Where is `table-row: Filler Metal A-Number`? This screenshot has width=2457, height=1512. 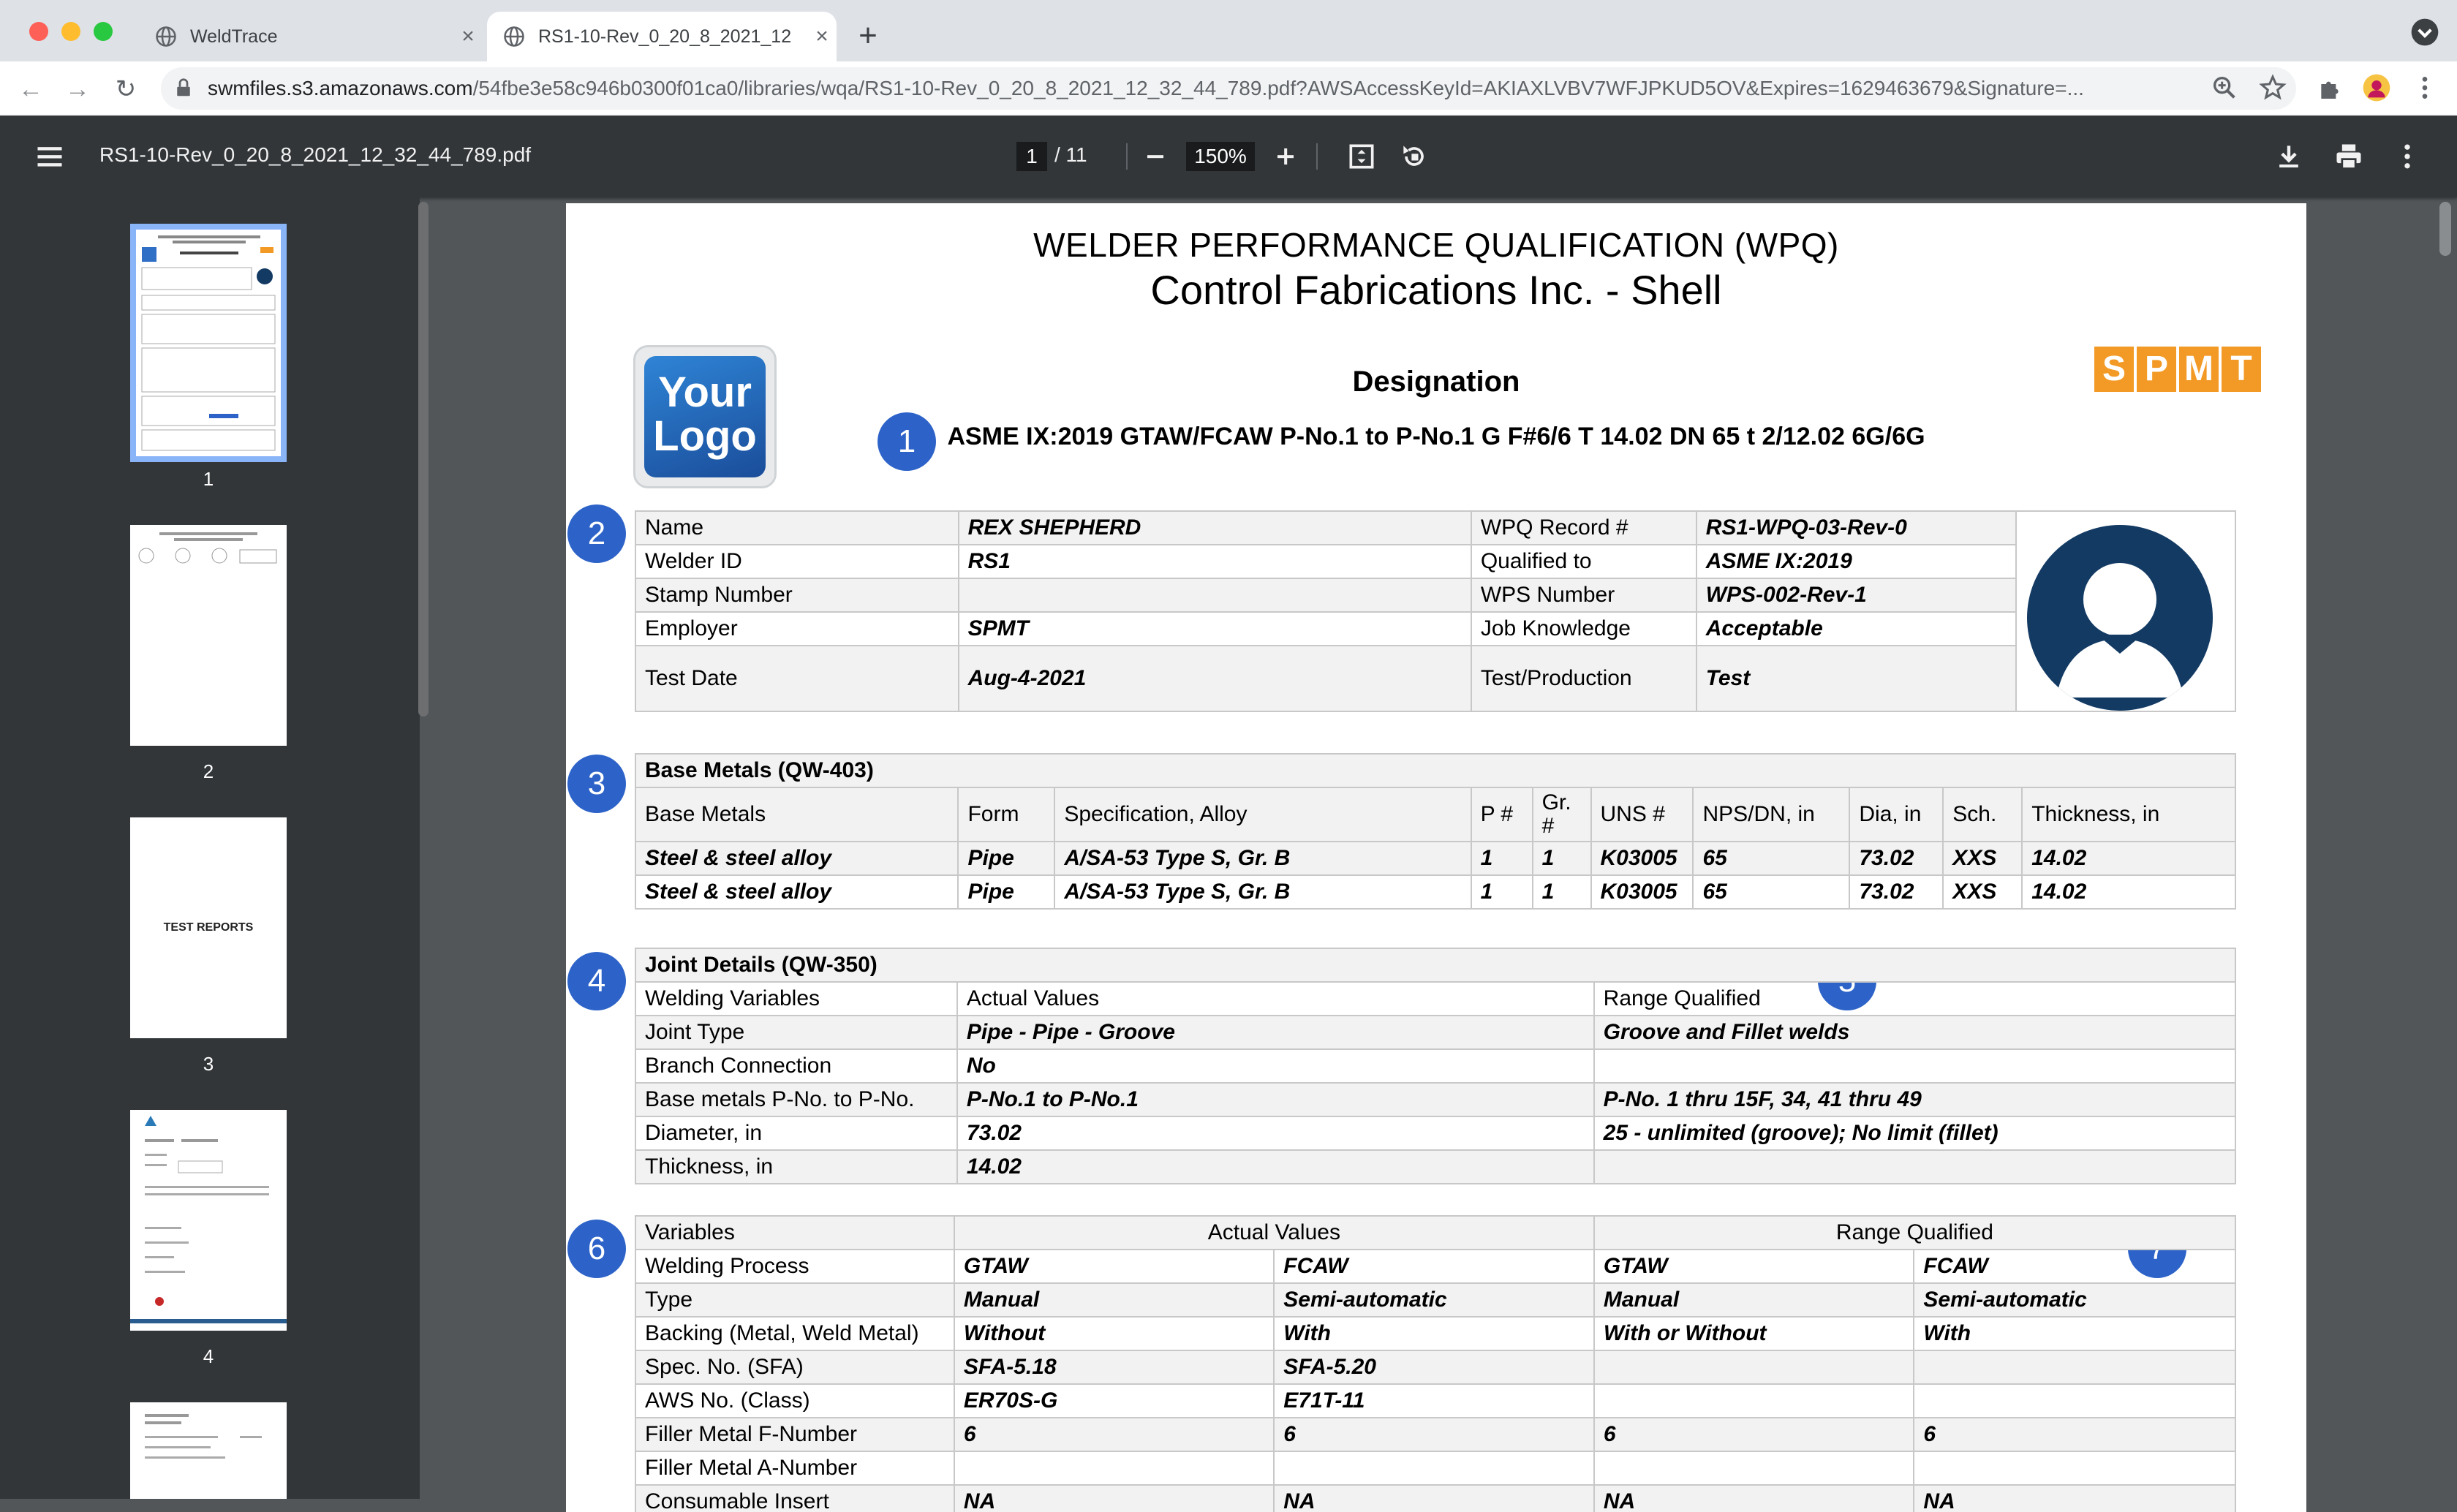
table-row: Filler Metal A-Number is located at coordinates (1435, 1468).